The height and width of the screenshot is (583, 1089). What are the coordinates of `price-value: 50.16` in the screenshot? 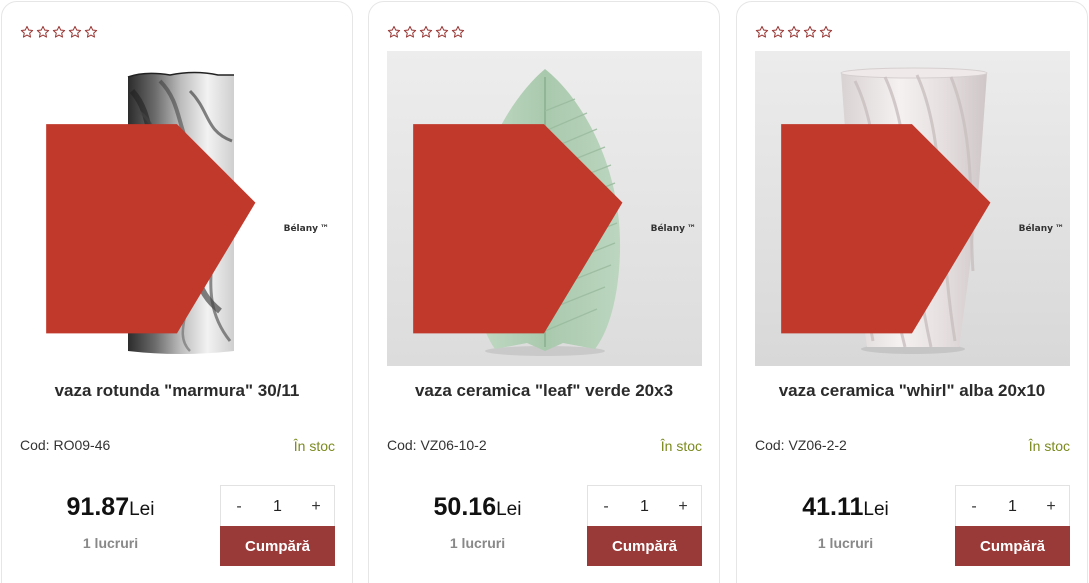 It's located at (465, 507).